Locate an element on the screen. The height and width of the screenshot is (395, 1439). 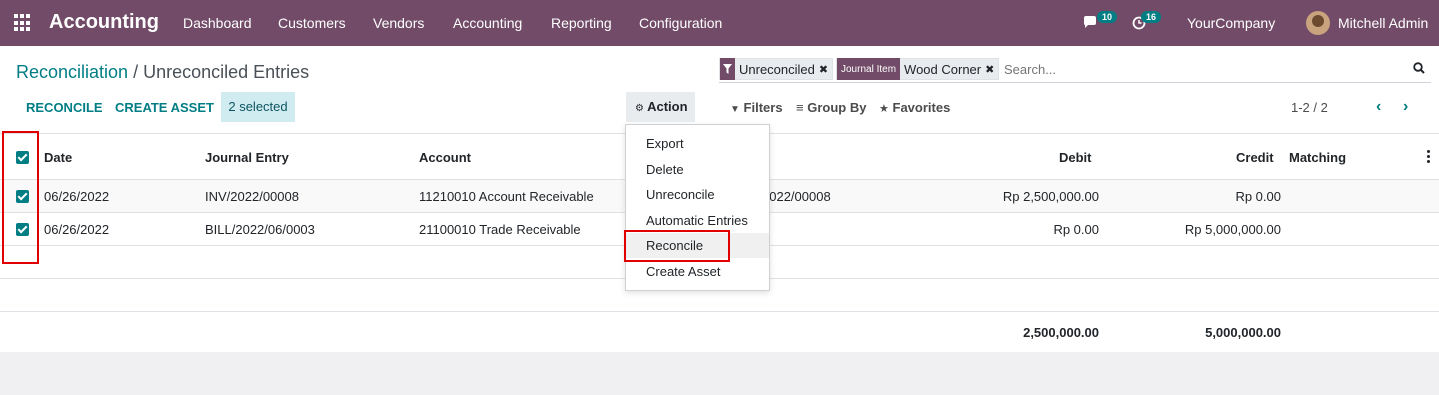
star-icon: ★ is located at coordinates (884, 109).